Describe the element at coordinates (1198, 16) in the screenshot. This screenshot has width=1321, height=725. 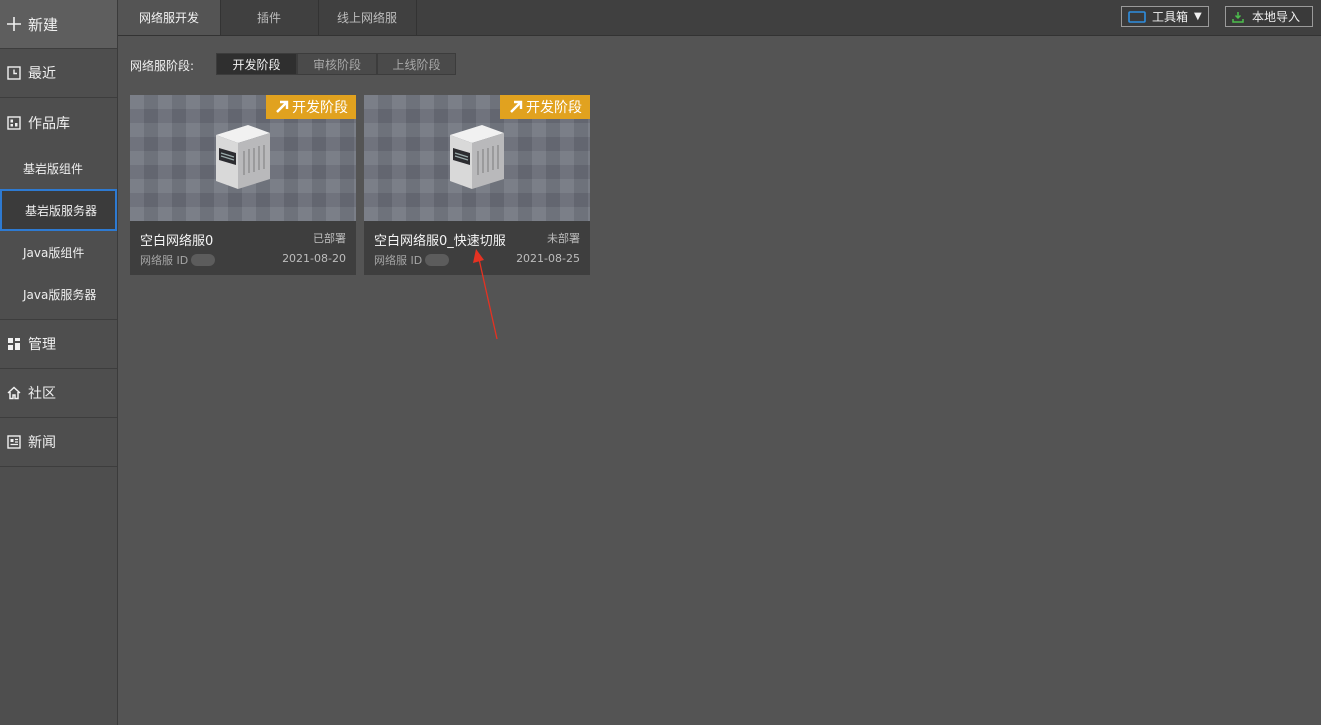
I see `caret-down-icon: ▼` at that location.